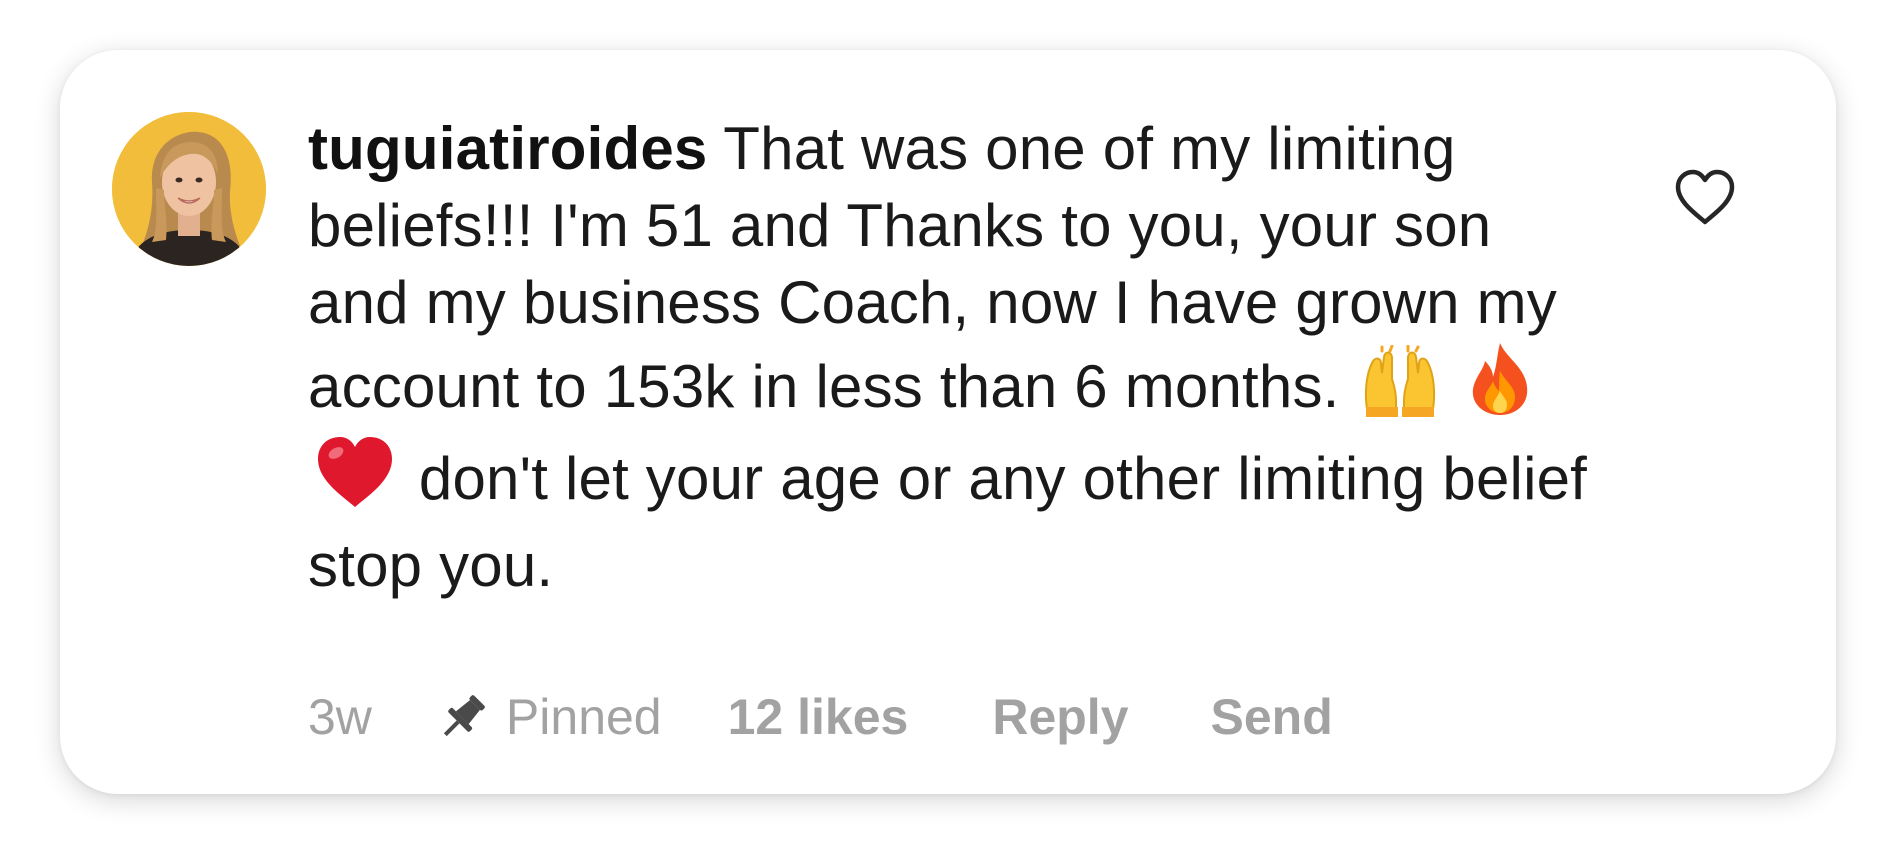 This screenshot has width=1898, height=864. Describe the element at coordinates (340, 717) in the screenshot. I see `comment-timestamp: 3w` at that location.